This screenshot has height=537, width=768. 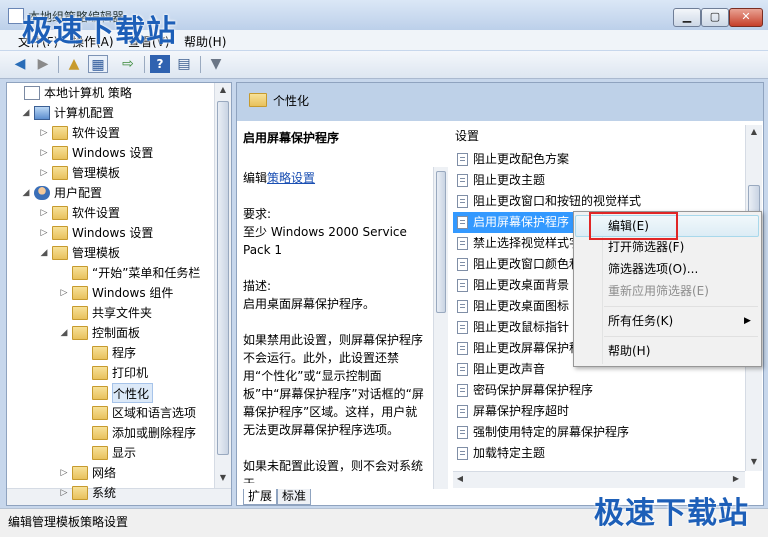 I want to click on tree-node-label: 程序, so click(x=124, y=353).